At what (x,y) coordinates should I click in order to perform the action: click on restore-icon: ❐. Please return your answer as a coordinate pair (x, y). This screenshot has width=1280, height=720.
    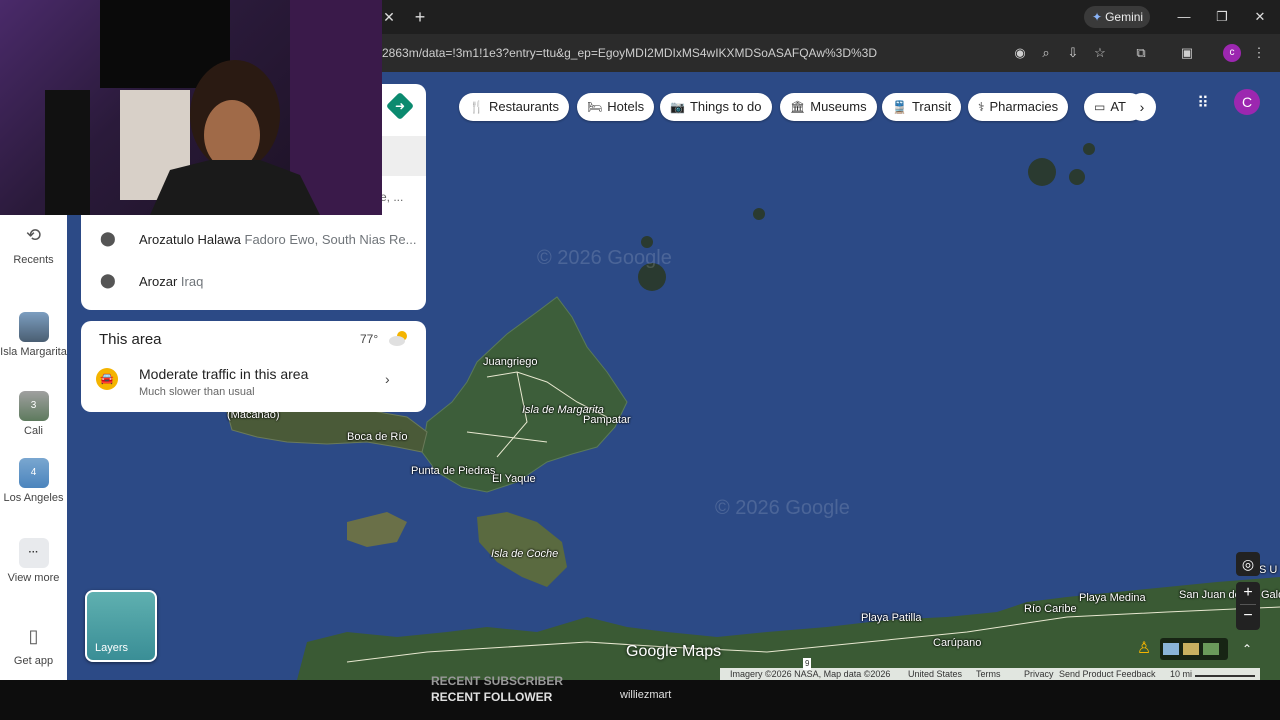
    Looking at the image, I should click on (1222, 17).